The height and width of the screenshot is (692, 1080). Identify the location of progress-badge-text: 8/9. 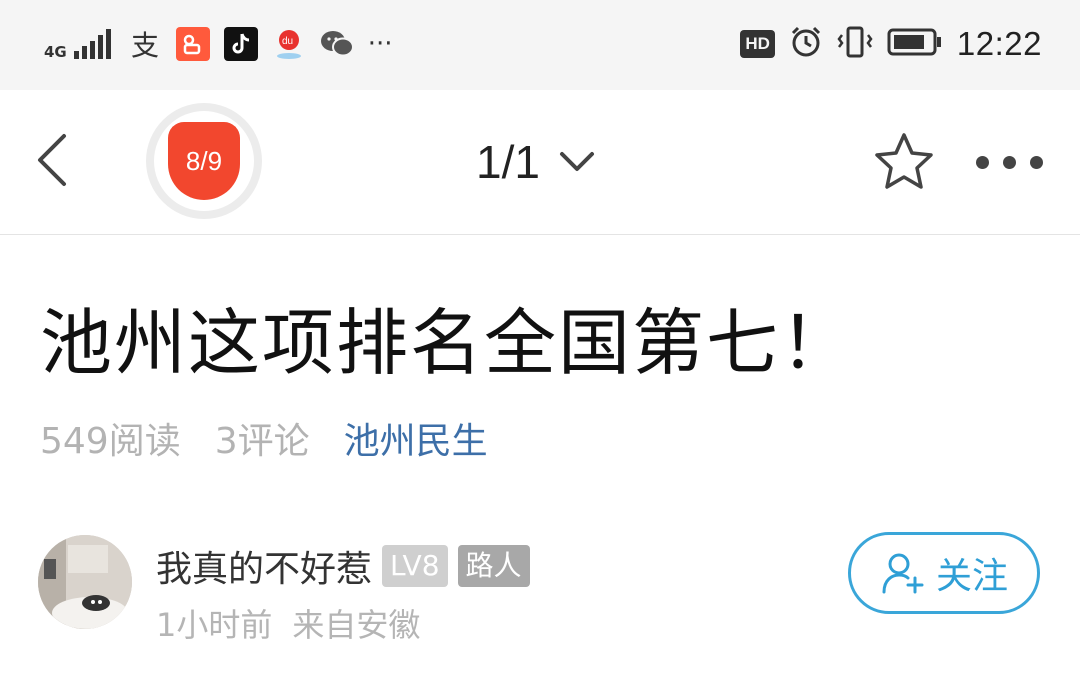
(204, 160).